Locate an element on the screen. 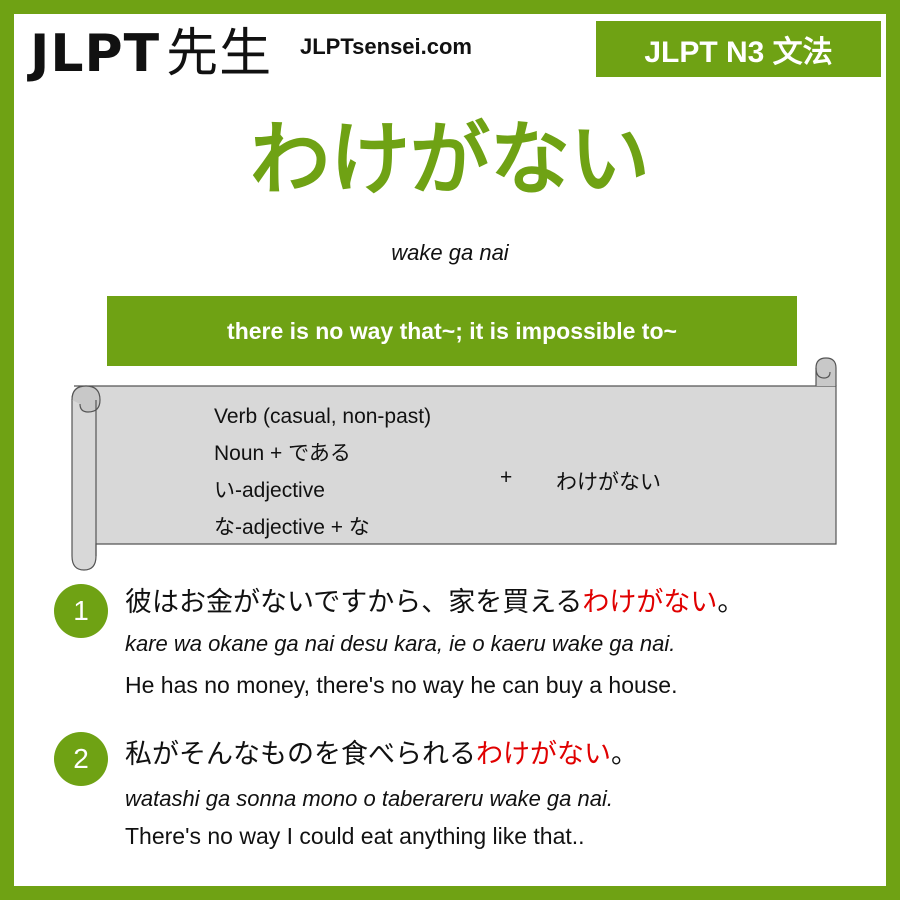 The image size is (900, 900). site-url-link: JLPTsensei.com is located at coordinates (386, 47).